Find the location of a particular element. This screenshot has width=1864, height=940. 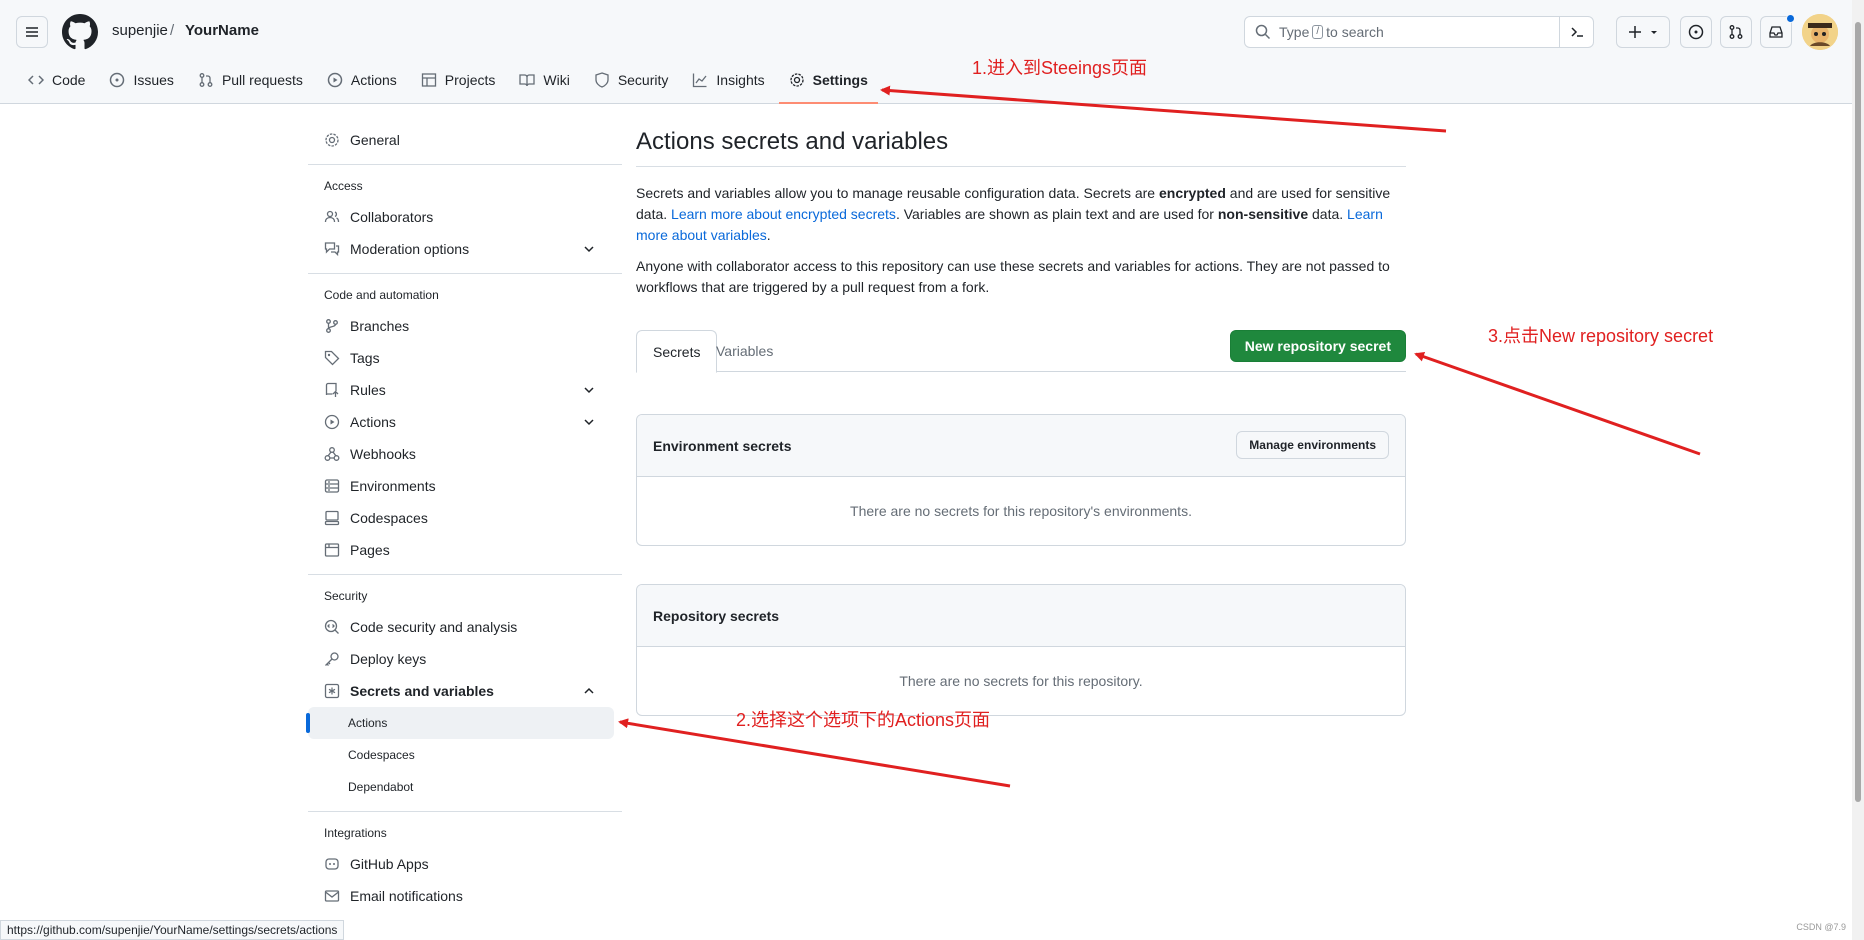

annotation-step1: 1.进入到Steeings页面 is located at coordinates (1060, 68).